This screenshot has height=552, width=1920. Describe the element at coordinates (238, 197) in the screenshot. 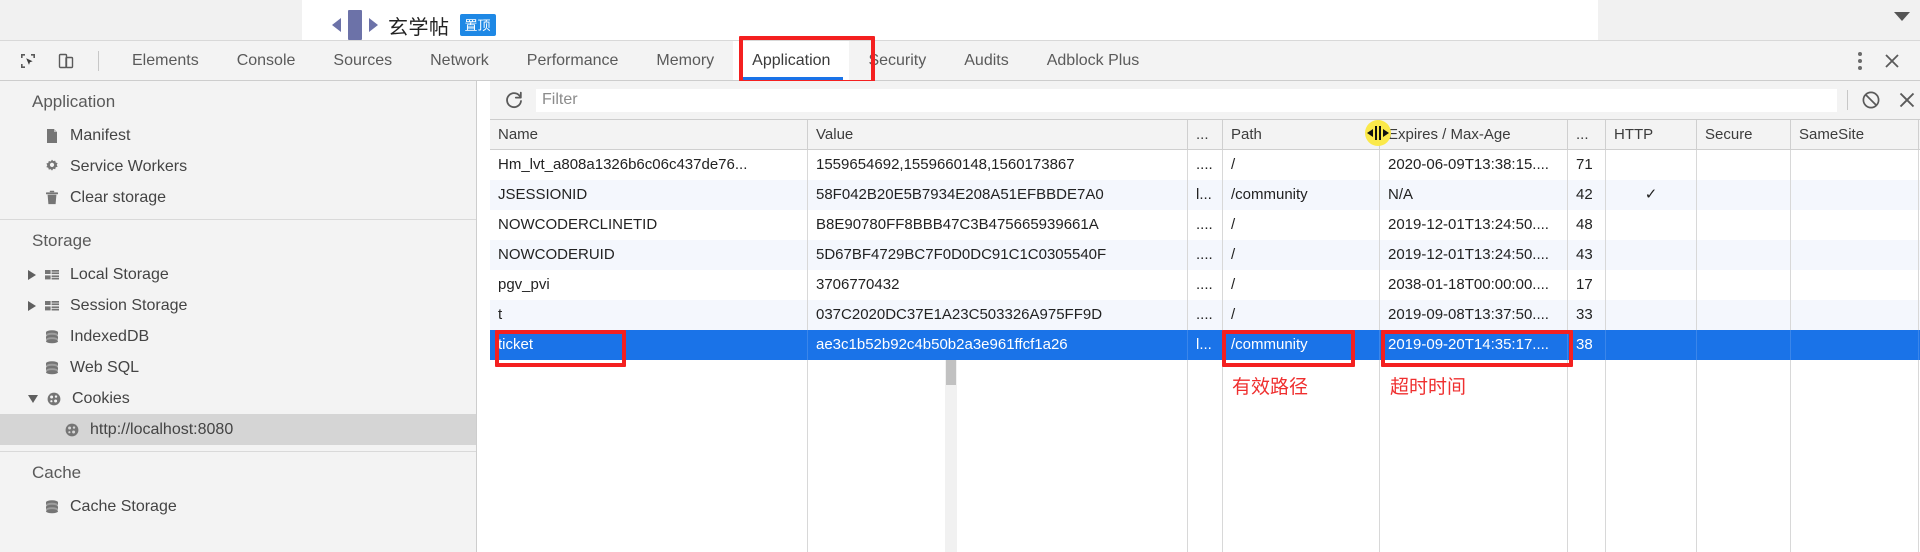

I see `sidebar-item-clear-storage: Clear storage` at that location.